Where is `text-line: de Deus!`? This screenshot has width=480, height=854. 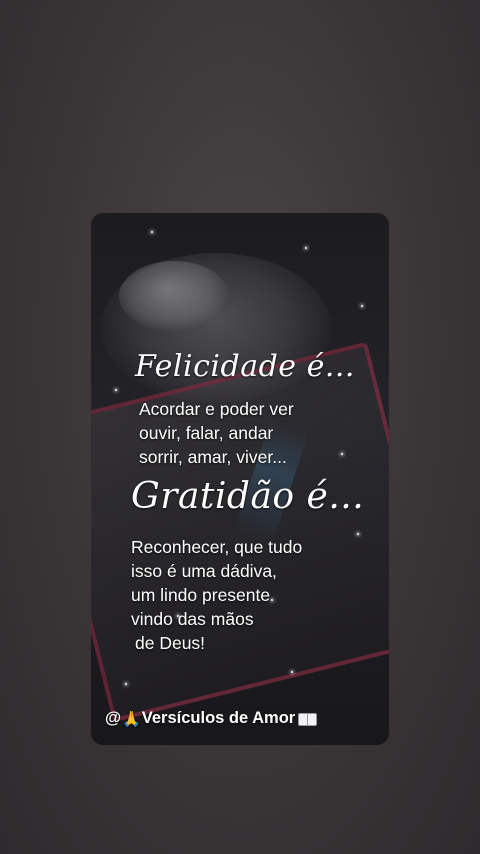 text-line: de Deus! is located at coordinates (170, 643).